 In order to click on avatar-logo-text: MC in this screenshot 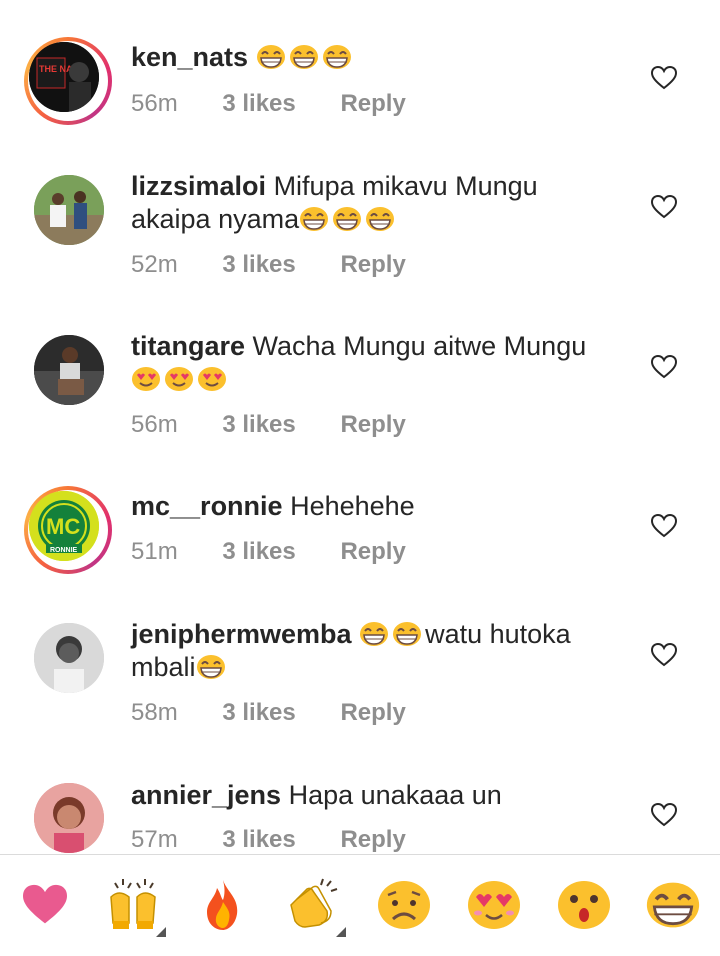, I will do `click(63, 526)`.